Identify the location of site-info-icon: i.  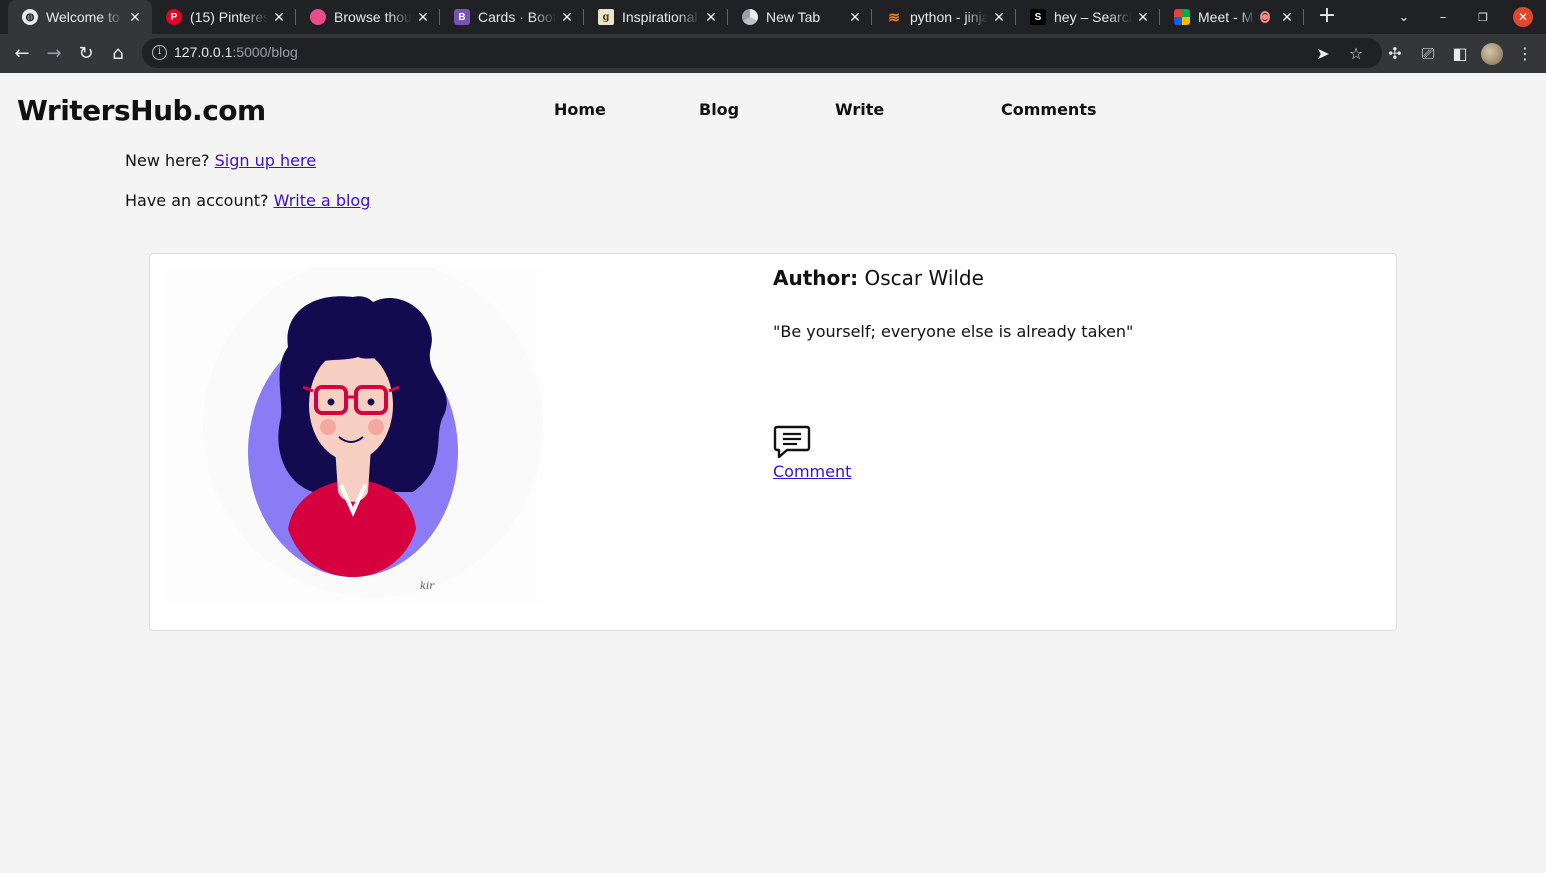
(159, 52).